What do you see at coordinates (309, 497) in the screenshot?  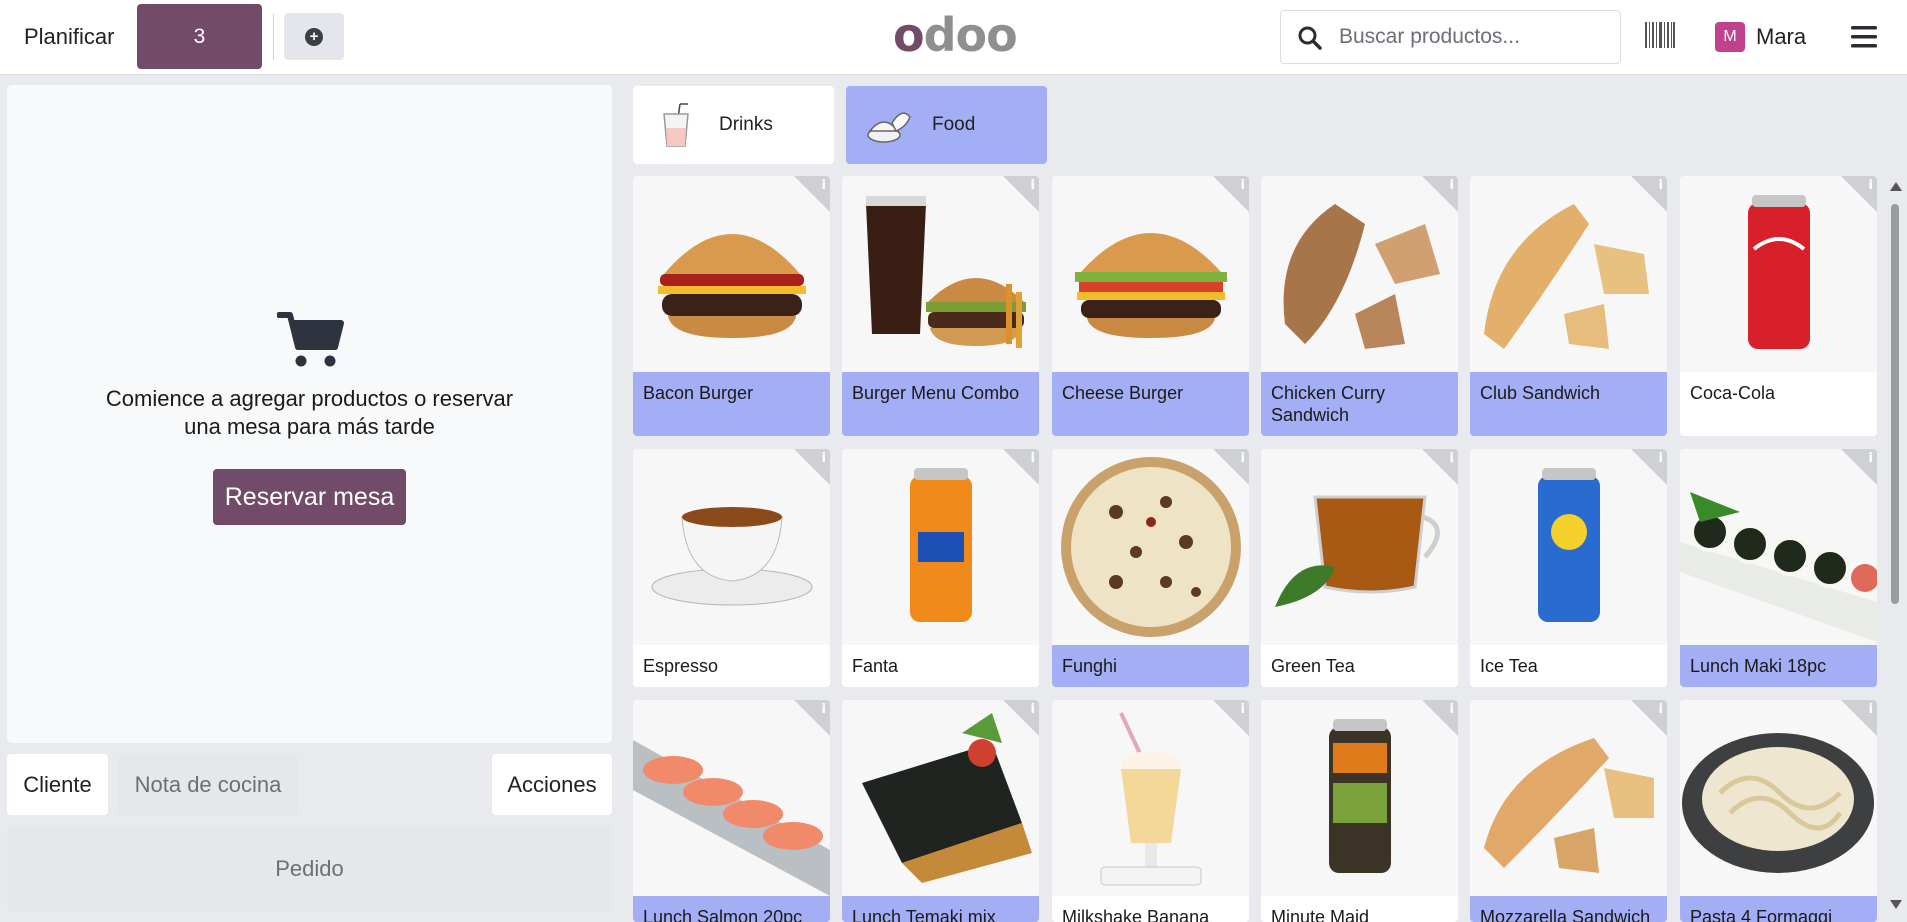 I see `reserve-table-button: Reservar mesa` at bounding box center [309, 497].